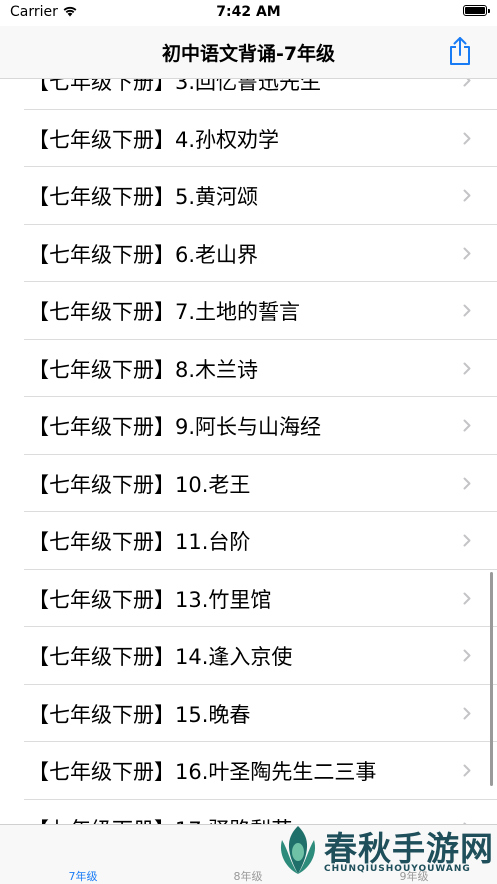  I want to click on status-time: 7:42 AM, so click(248, 12).